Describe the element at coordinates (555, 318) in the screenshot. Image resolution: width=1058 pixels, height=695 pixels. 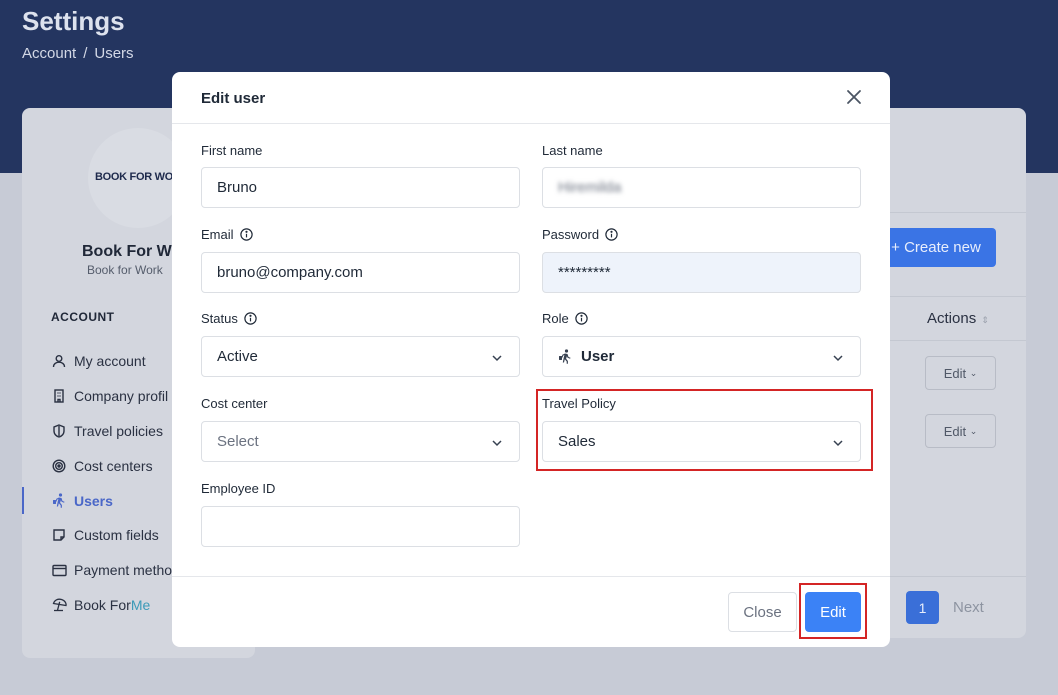
I see `role-label-text: Role` at that location.